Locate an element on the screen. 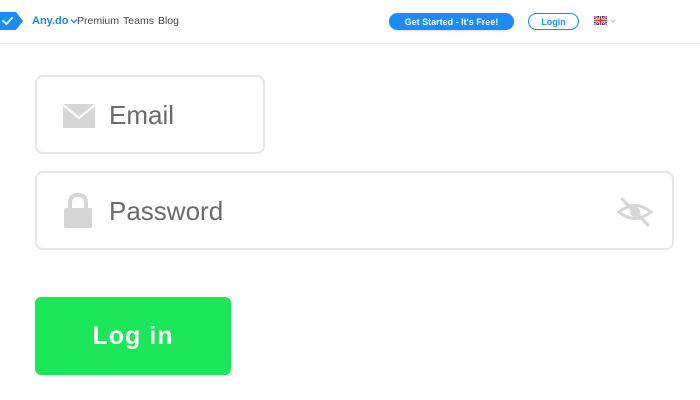 This screenshot has height=400, width=700. email-input is located at coordinates (179, 115).